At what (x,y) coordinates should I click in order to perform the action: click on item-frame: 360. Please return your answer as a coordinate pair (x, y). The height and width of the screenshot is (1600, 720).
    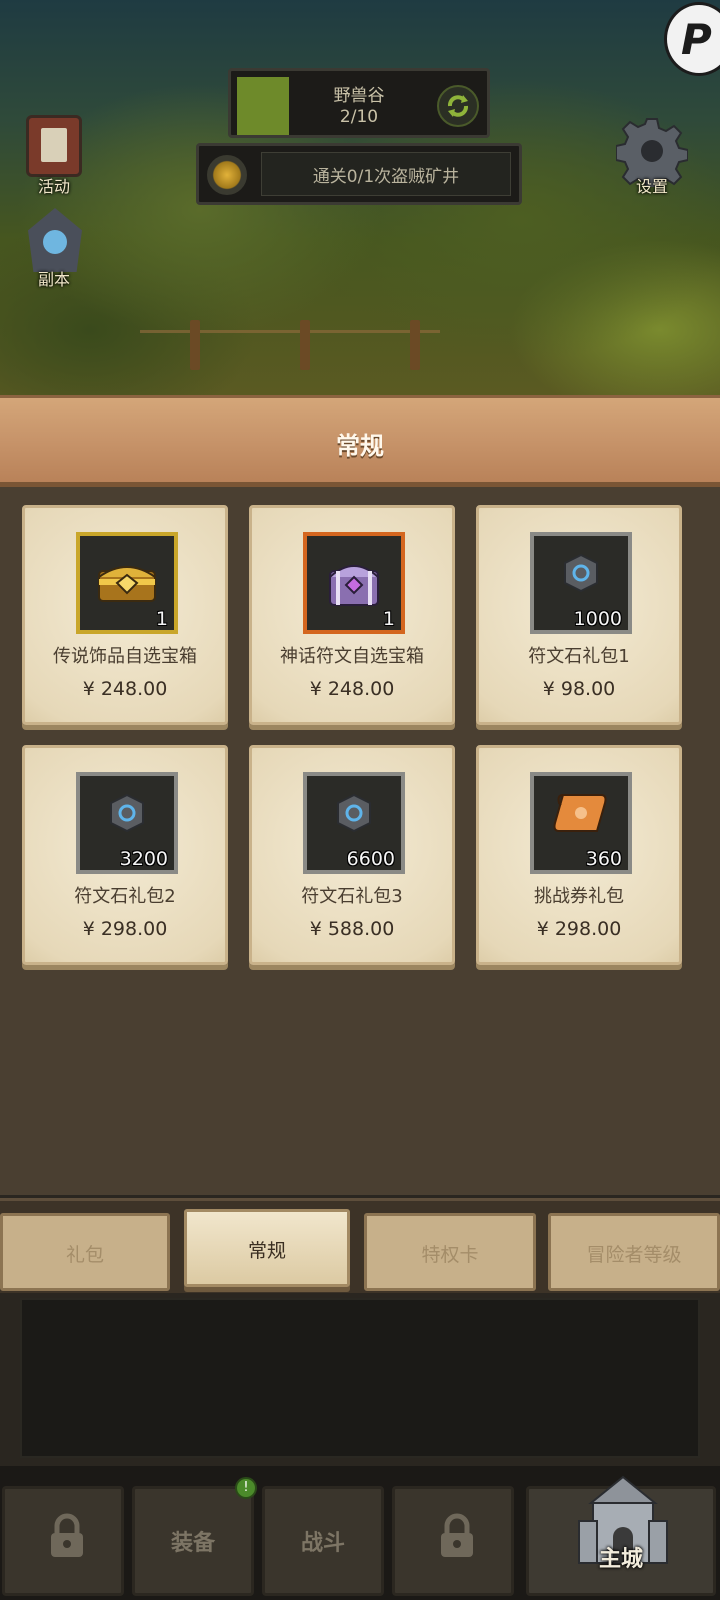
    Looking at the image, I should click on (581, 823).